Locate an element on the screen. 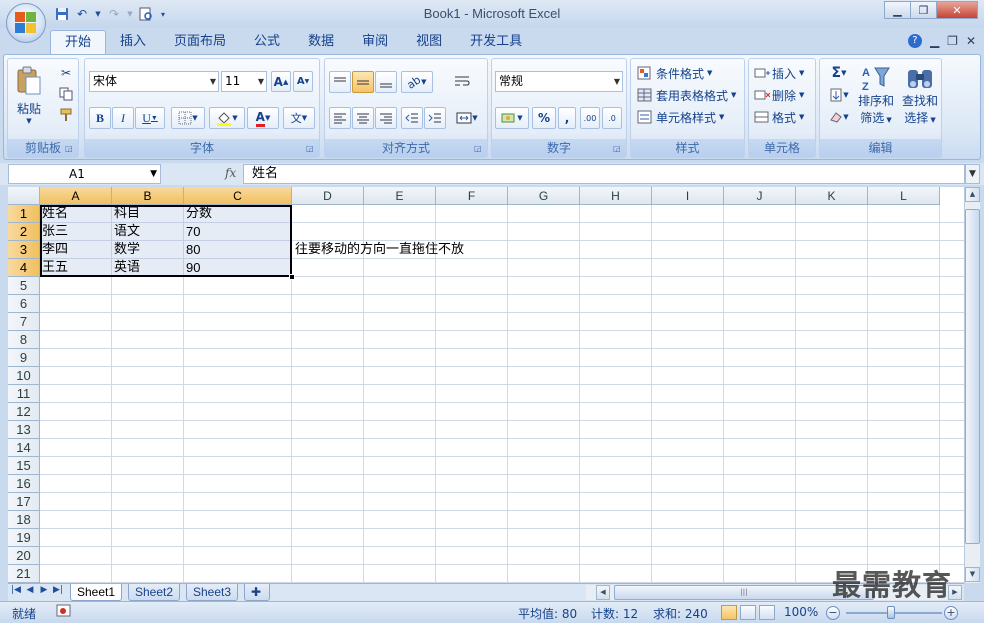 This screenshot has width=984, height=623. grow-font-icon: A ▲ is located at coordinates (281, 81).